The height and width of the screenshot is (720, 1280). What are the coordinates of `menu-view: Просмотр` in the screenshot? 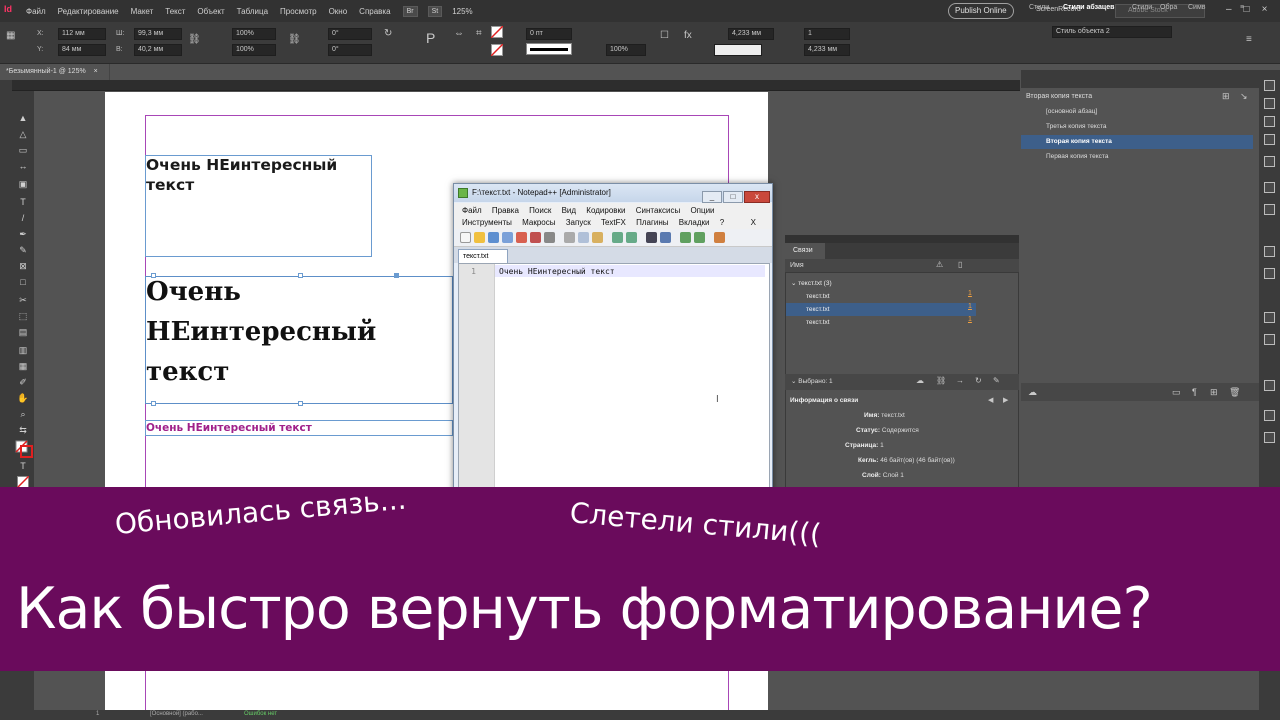 It's located at (298, 11).